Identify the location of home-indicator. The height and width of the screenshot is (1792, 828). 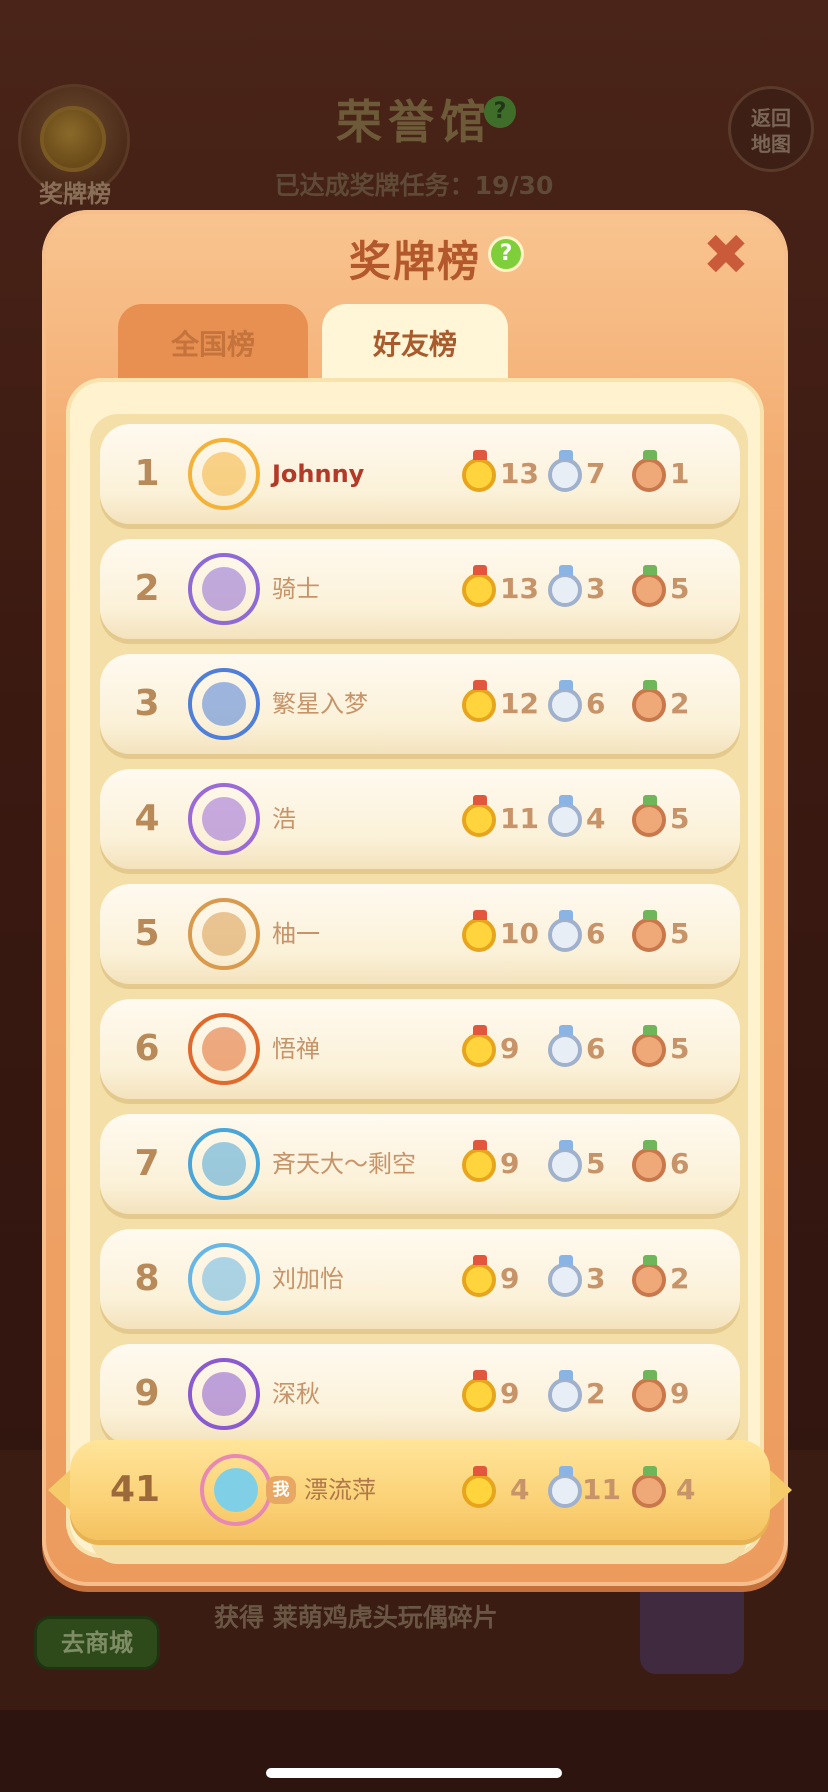
(414, 1773).